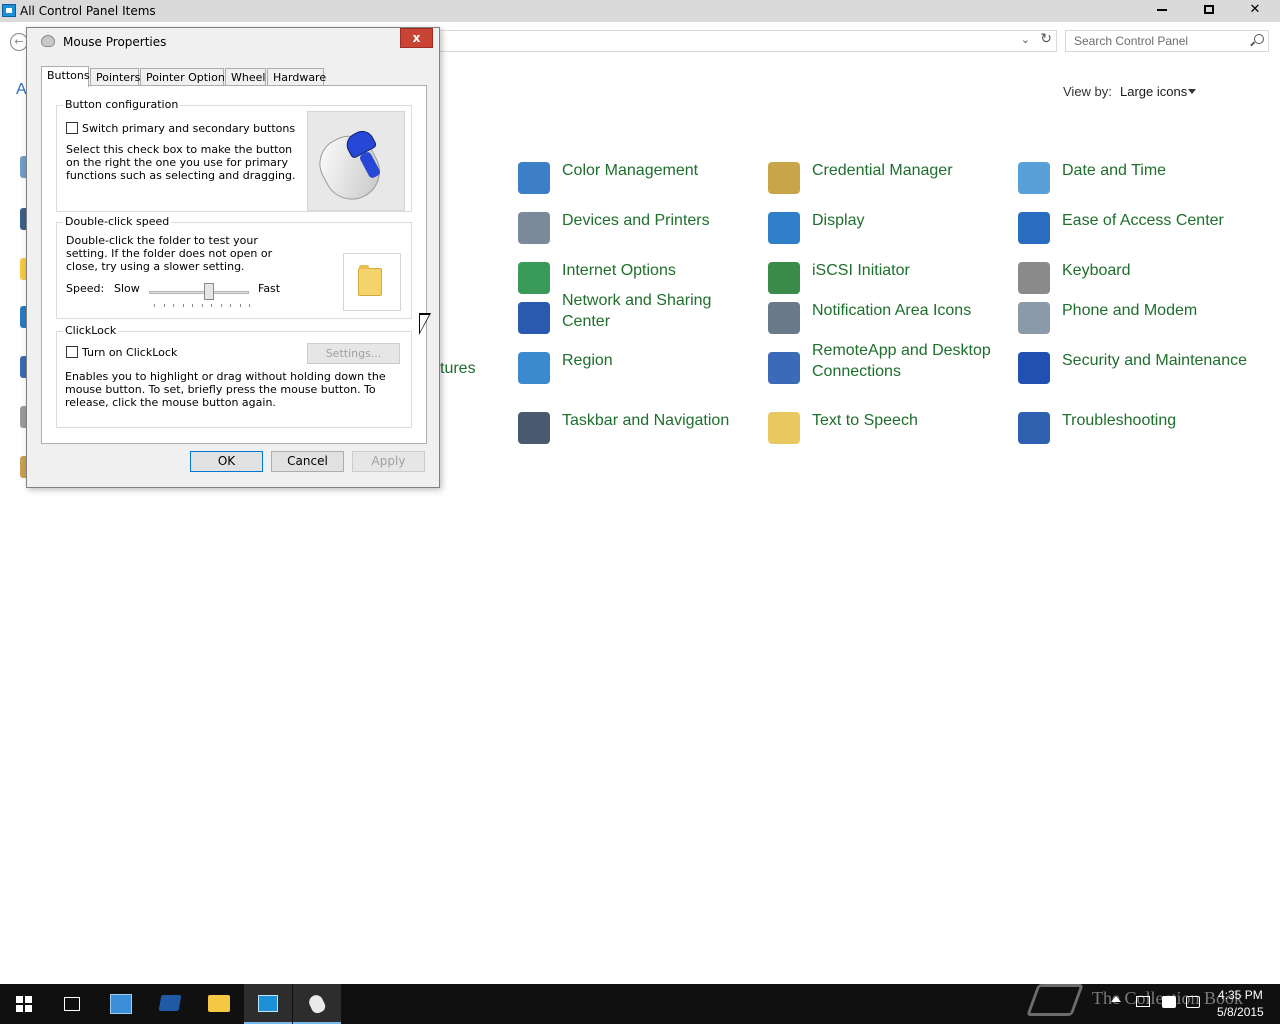 This screenshot has width=1280, height=1024. I want to click on taskbar, so click(640, 1004).